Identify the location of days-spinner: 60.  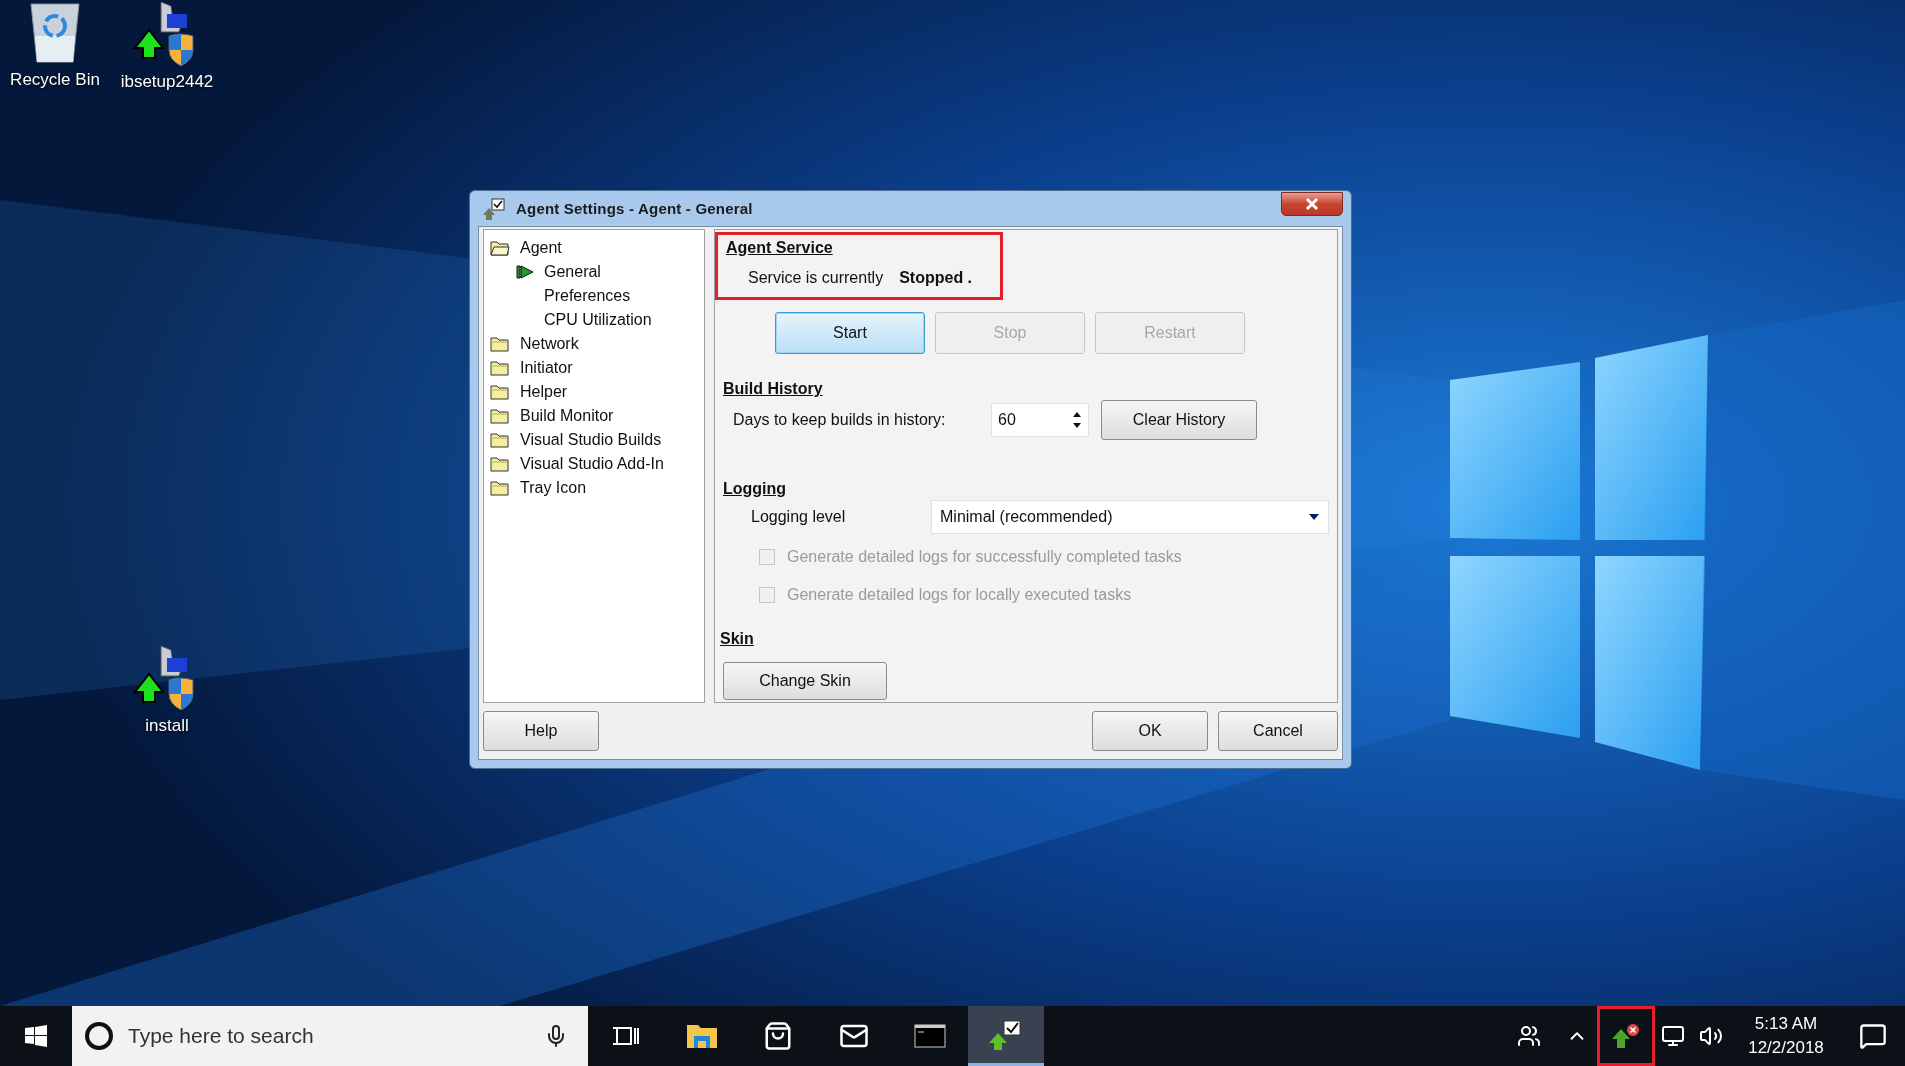
(1040, 420).